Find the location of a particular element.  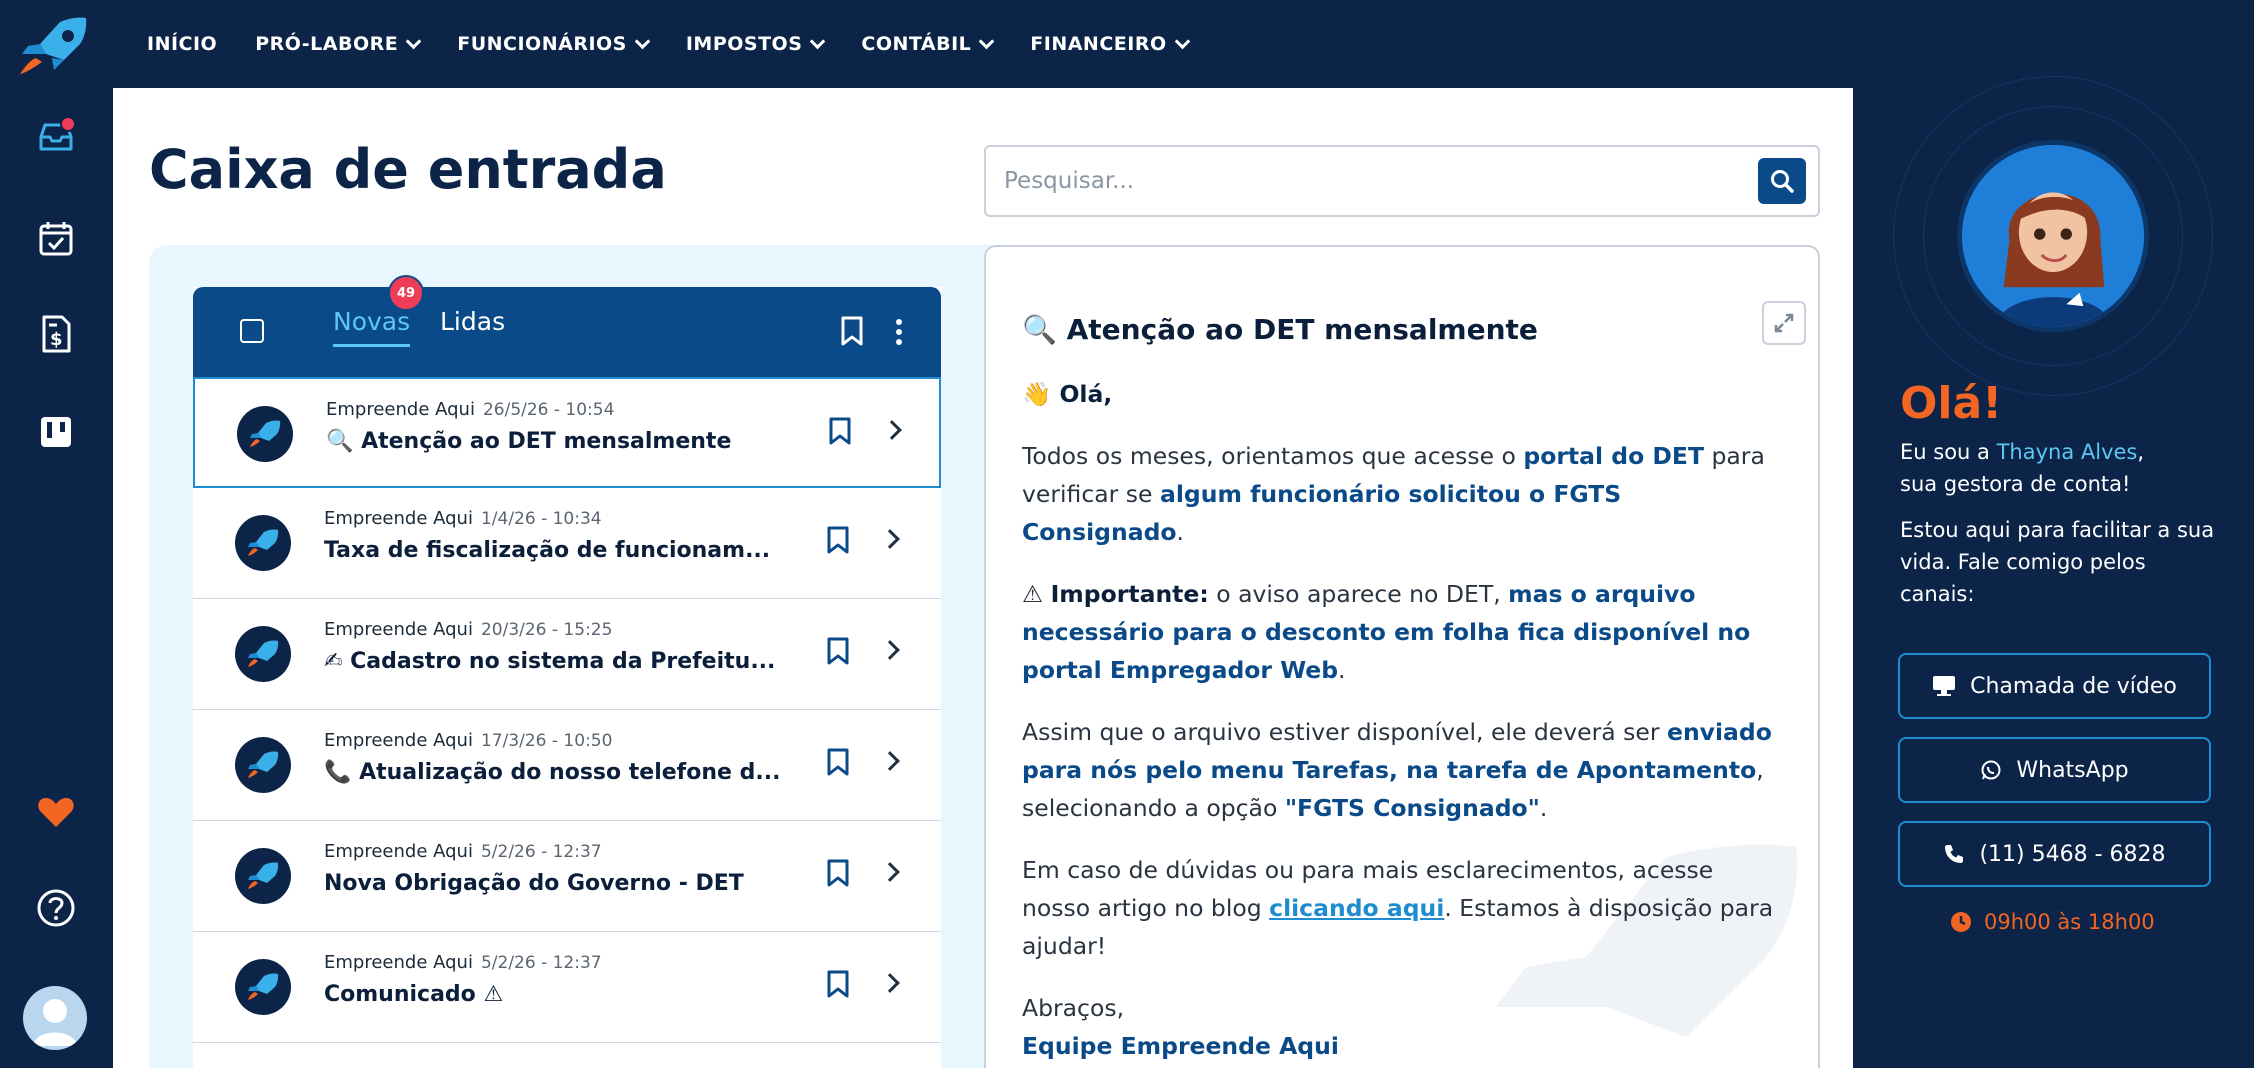

subject-text: Comunicado ⚠ is located at coordinates (414, 994).